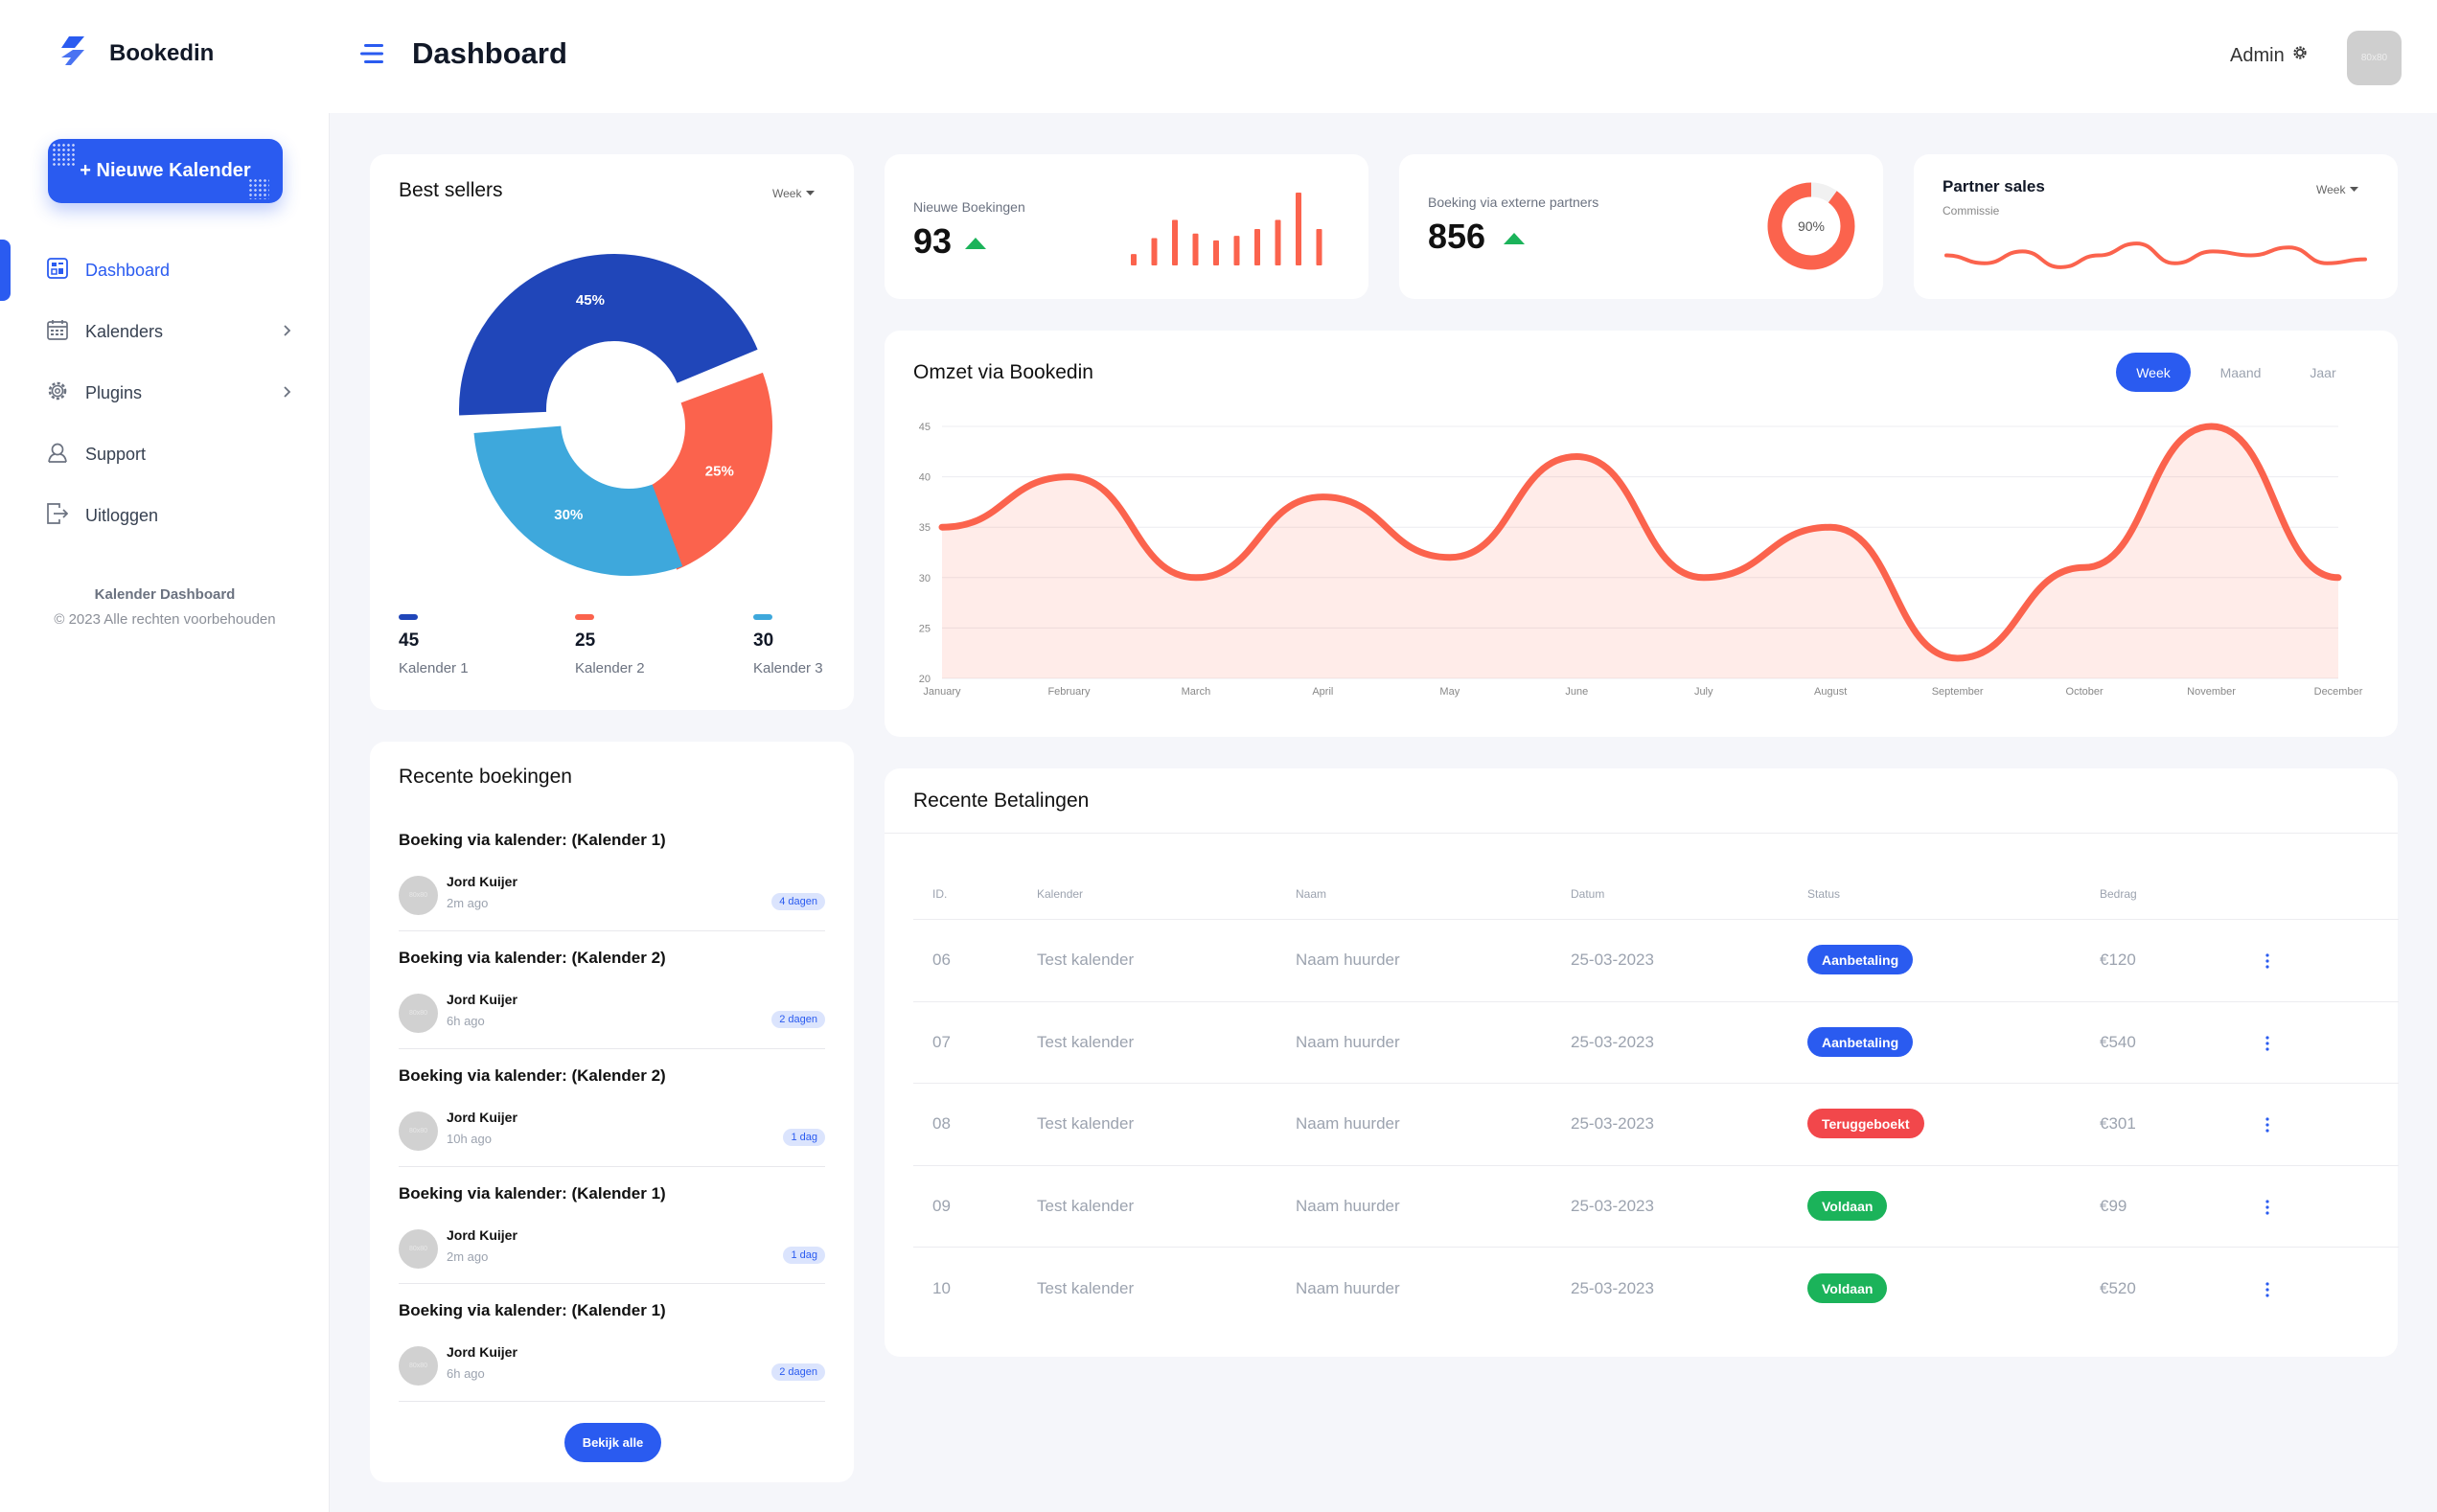 Image resolution: width=2437 pixels, height=1512 pixels. I want to click on legend-swatch, so click(408, 617).